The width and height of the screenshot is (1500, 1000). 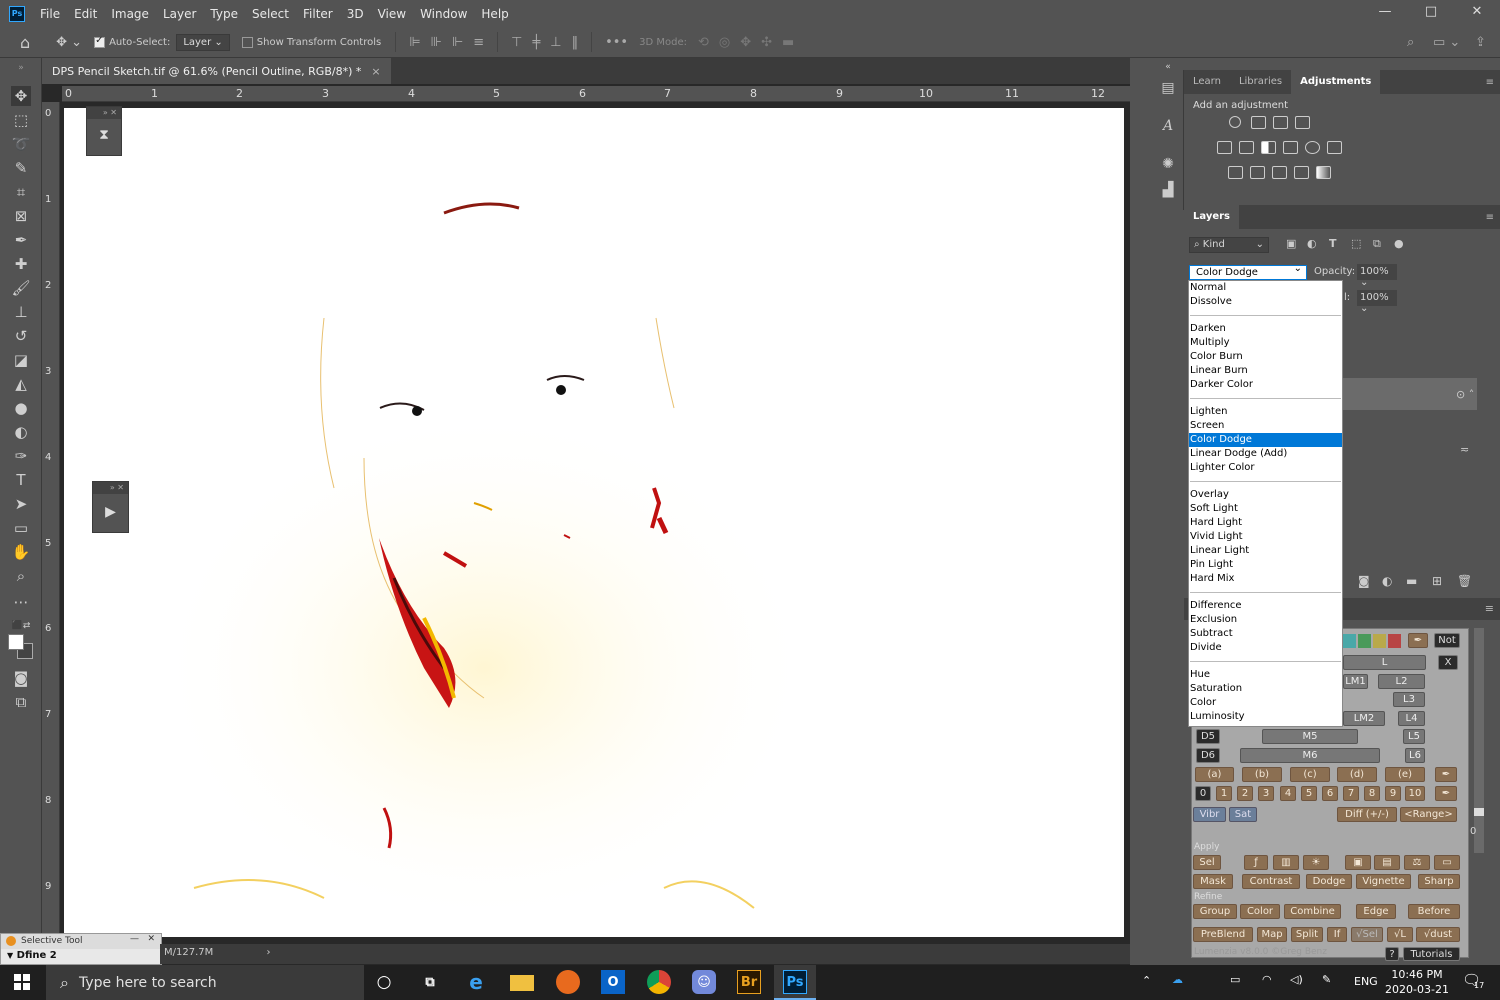 I want to click on l-button: L, so click(x=1384, y=662).